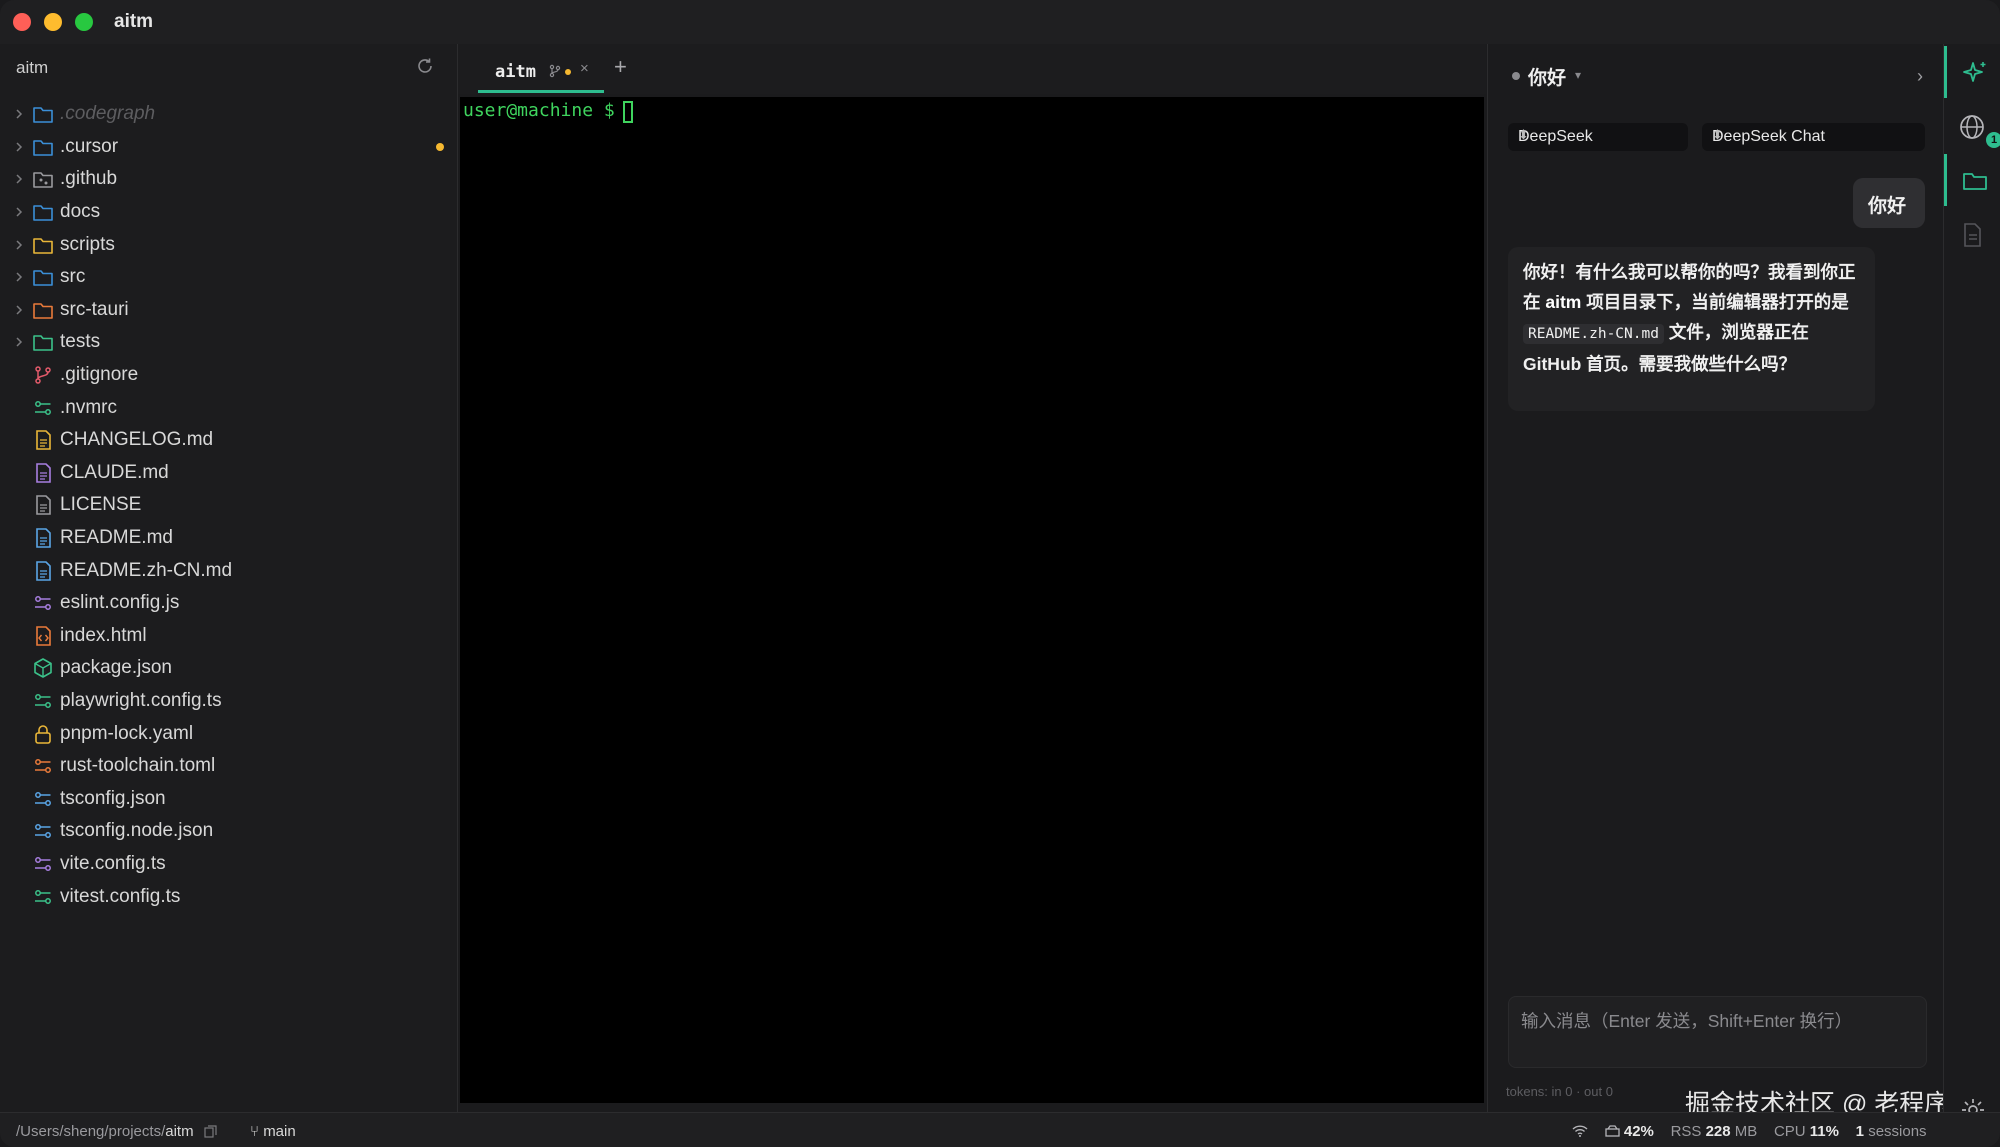  Describe the element at coordinates (1813, 137) in the screenshot. I see `model-select: DeepSeek Chat ⬍` at that location.